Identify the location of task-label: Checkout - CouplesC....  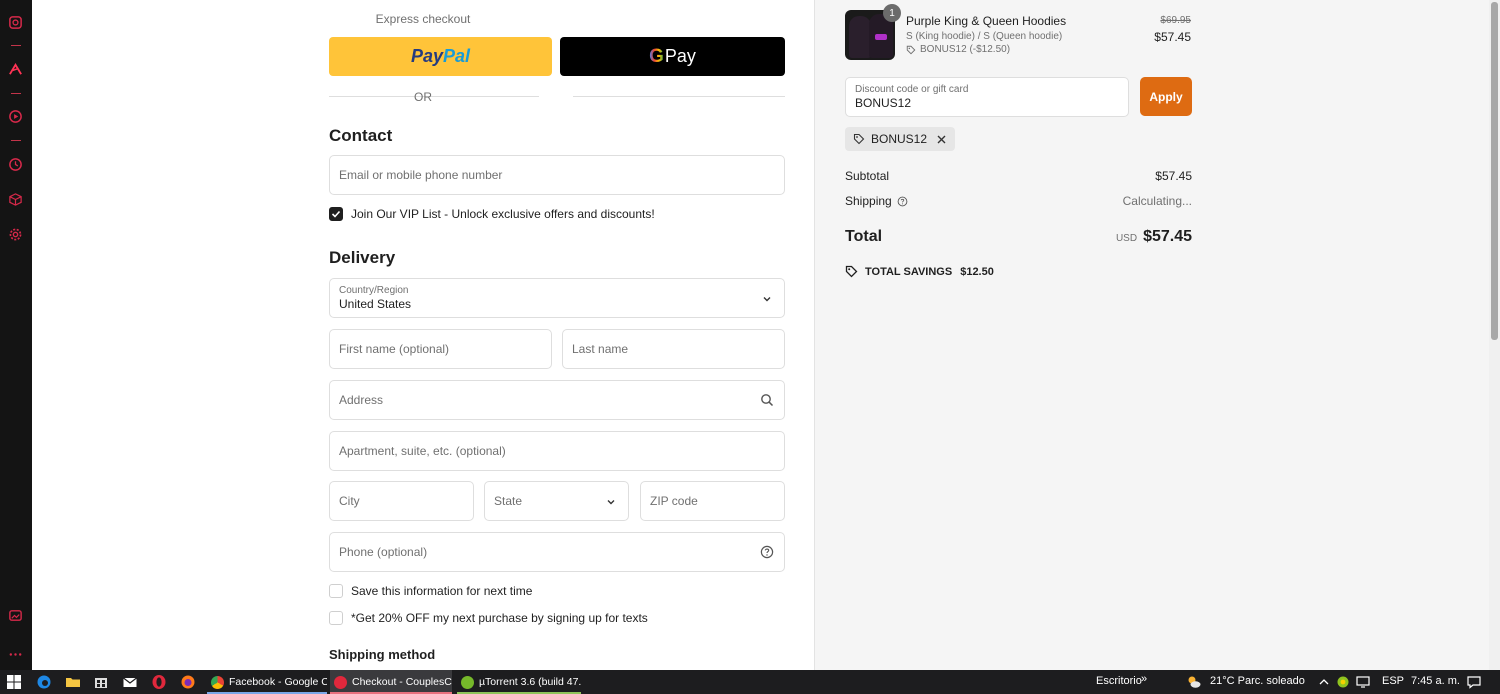
(402, 682).